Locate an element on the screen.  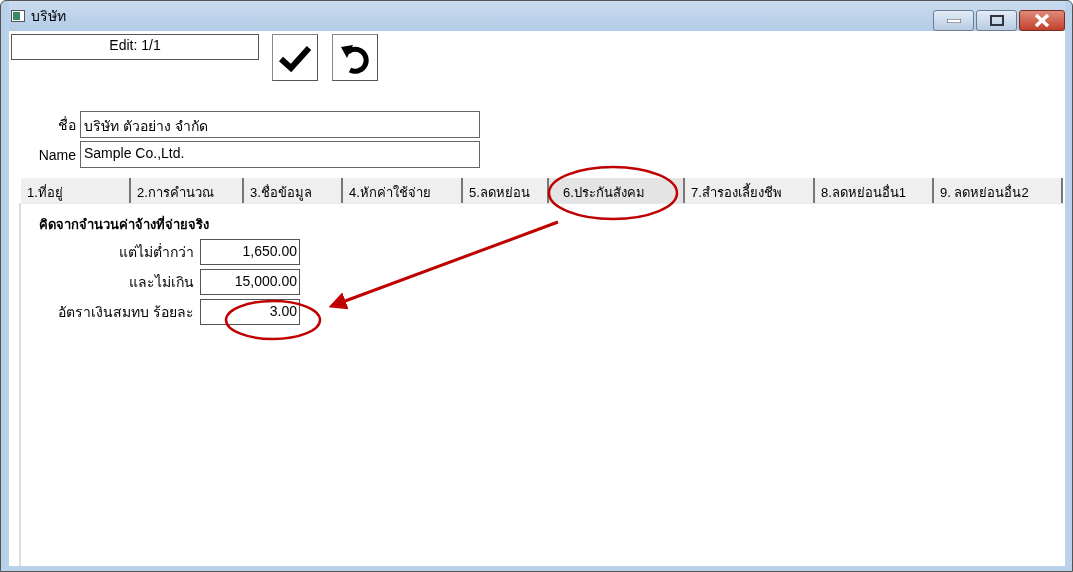
app-icon is located at coordinates (18, 16).